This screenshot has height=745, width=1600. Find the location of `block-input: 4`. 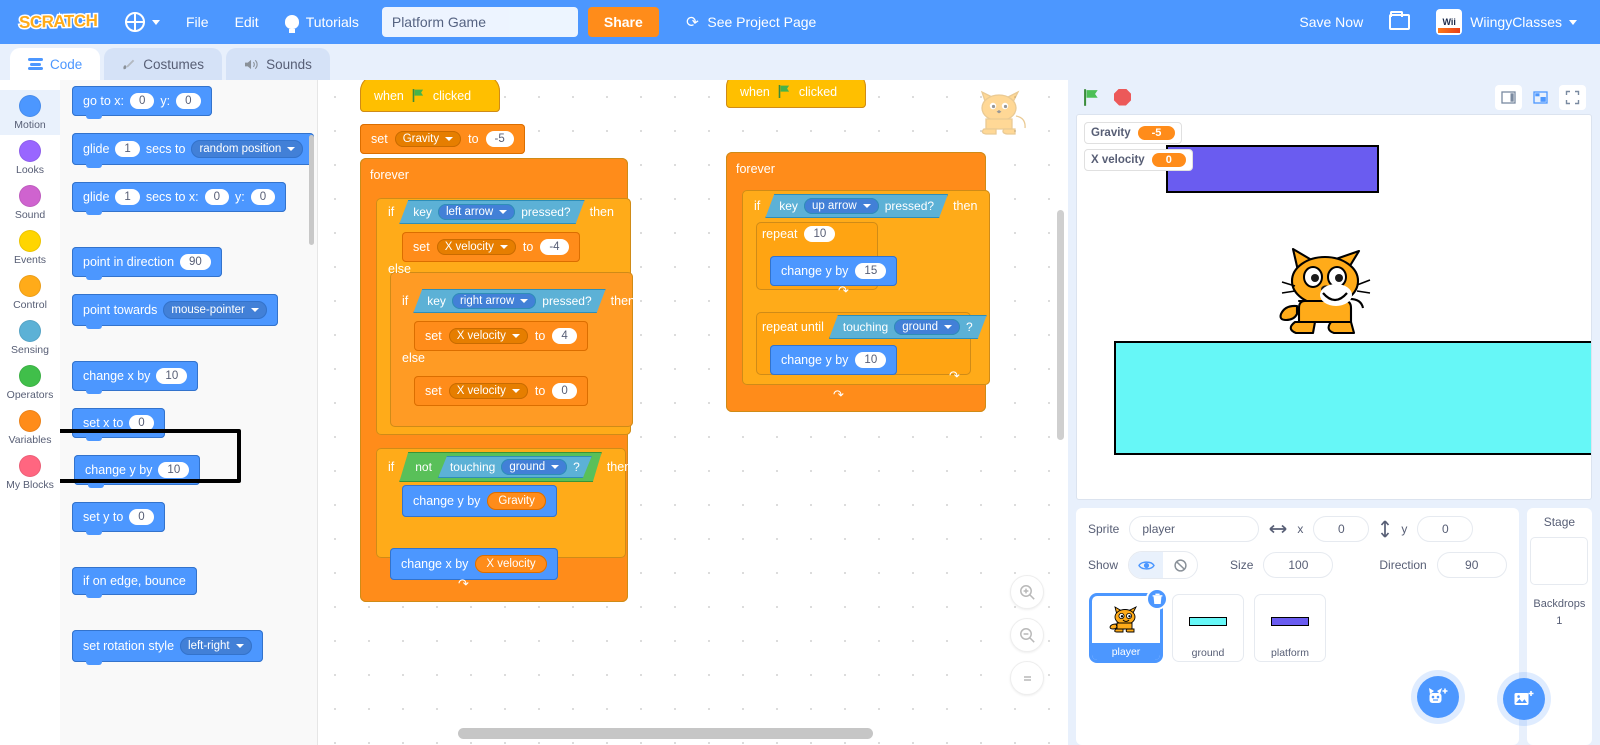

block-input: 4 is located at coordinates (564, 336).